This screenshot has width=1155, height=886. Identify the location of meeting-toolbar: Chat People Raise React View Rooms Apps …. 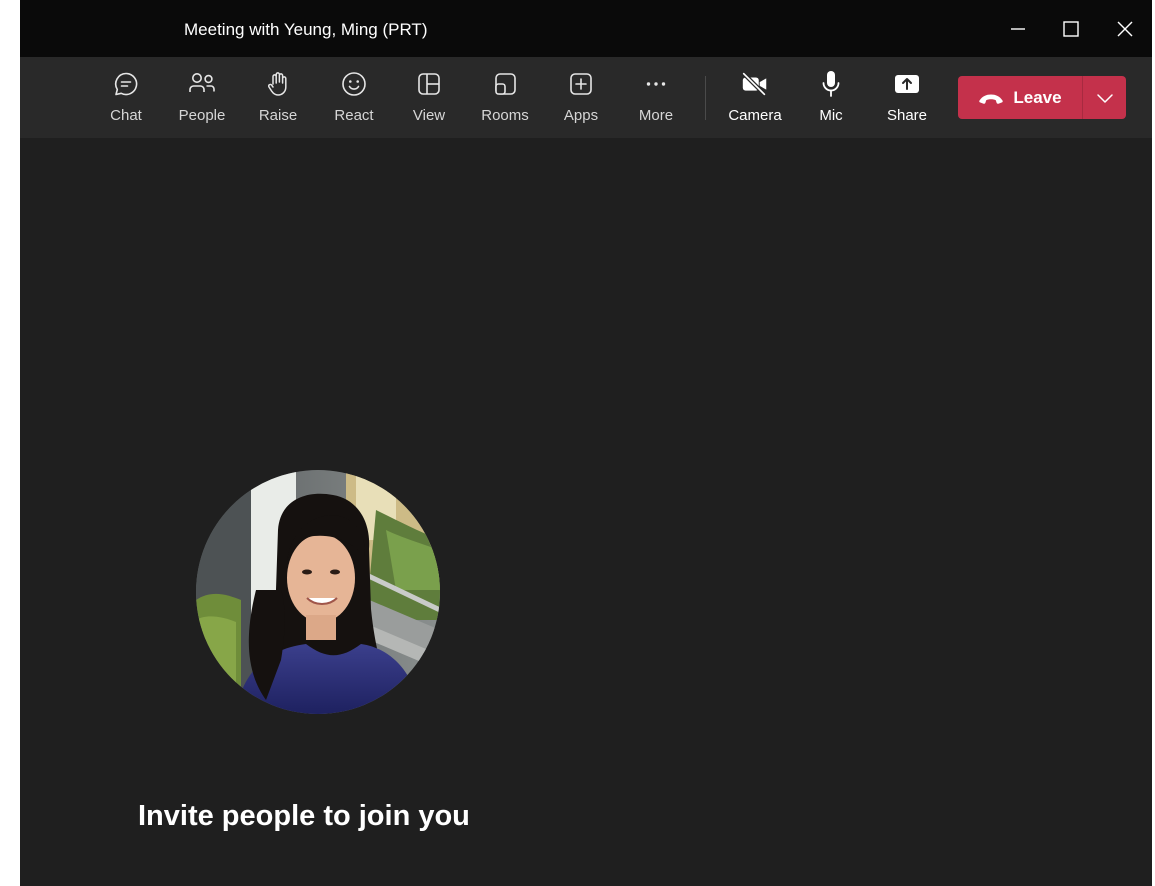
(586, 97).